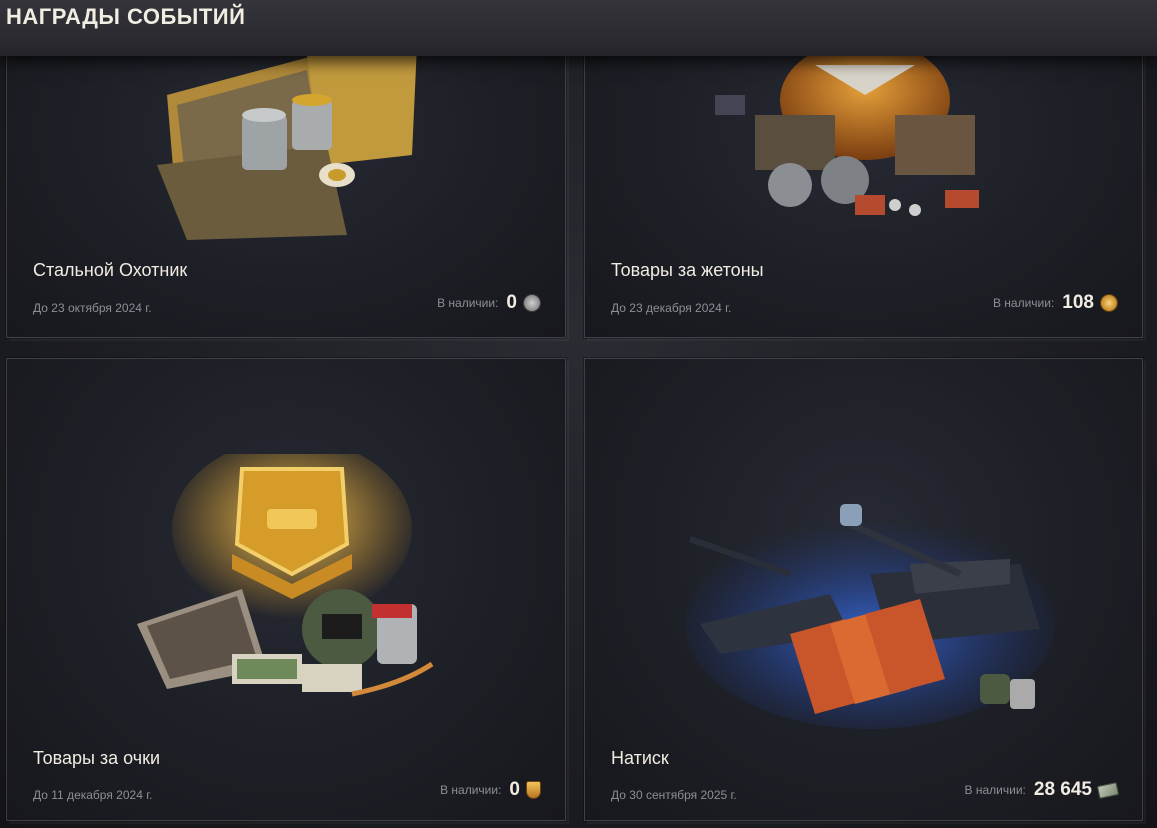 Image resolution: width=1157 pixels, height=828 pixels. What do you see at coordinates (671, 308) in the screenshot?
I see `card-date: До 23 декабря 2024 г.` at bounding box center [671, 308].